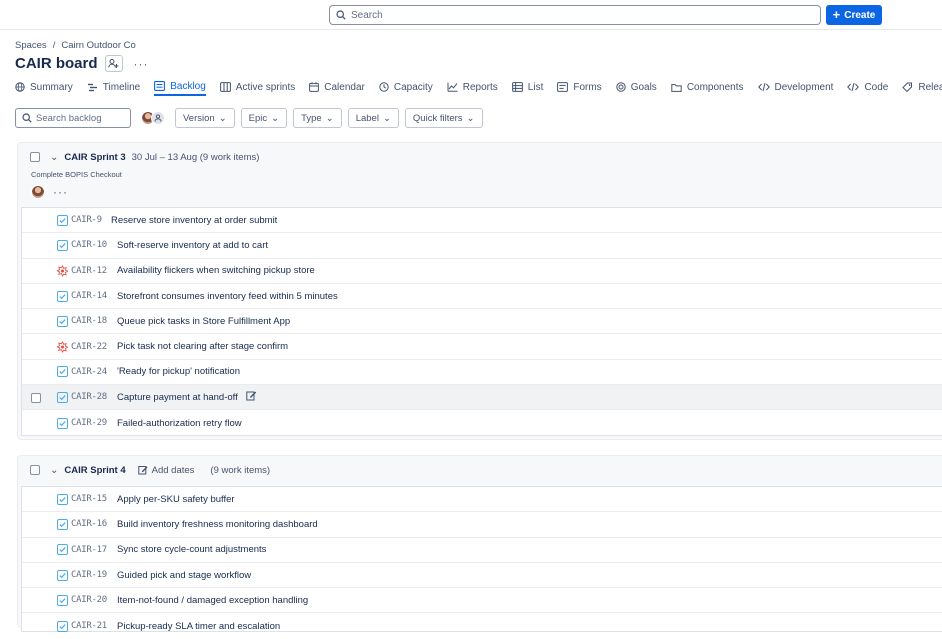 The height and width of the screenshot is (639, 942). I want to click on tab-summary: Summary, so click(44, 87).